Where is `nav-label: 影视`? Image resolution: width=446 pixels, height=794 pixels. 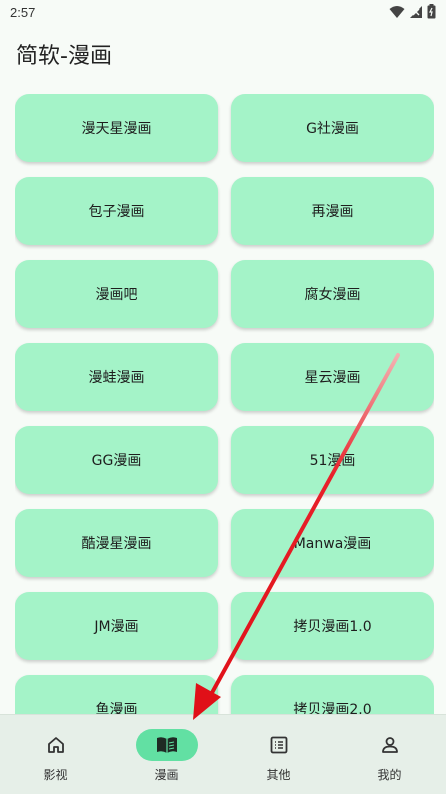 nav-label: 影视 is located at coordinates (55, 775).